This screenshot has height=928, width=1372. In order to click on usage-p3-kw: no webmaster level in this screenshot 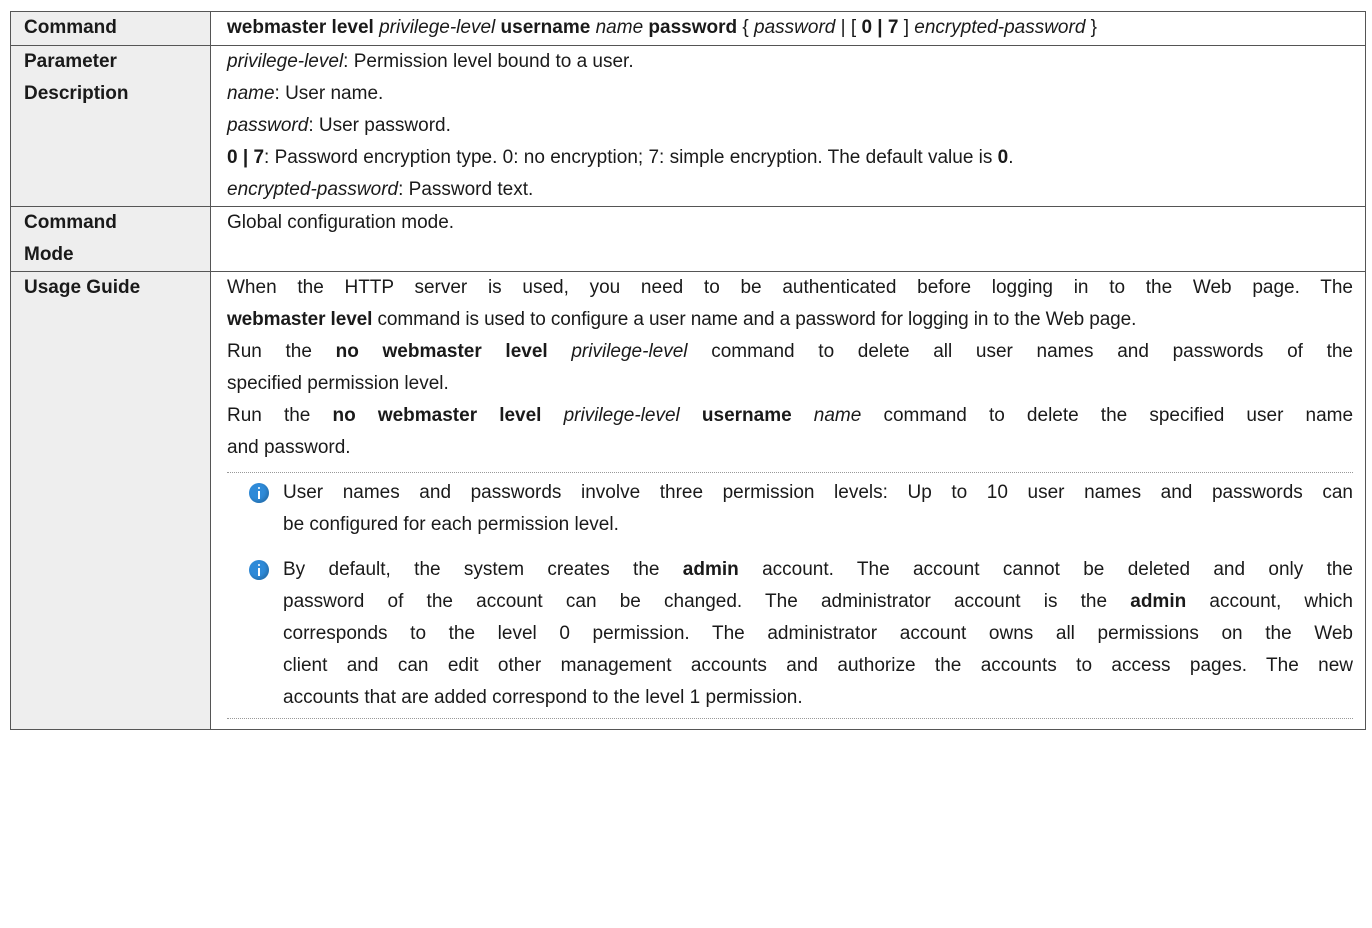, I will do `click(437, 415)`.